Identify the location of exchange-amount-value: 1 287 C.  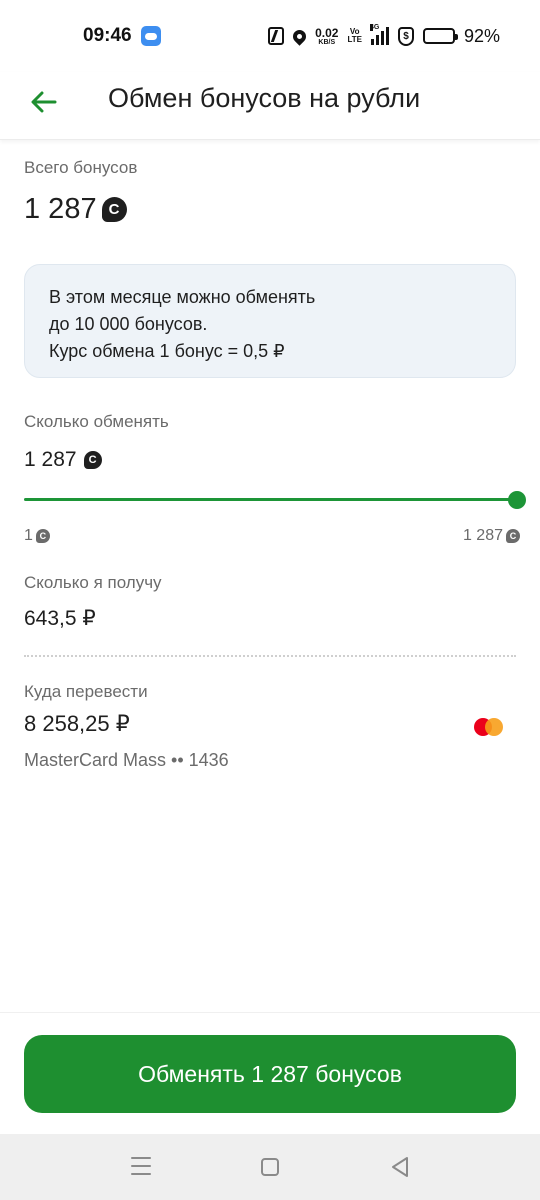
(63, 460).